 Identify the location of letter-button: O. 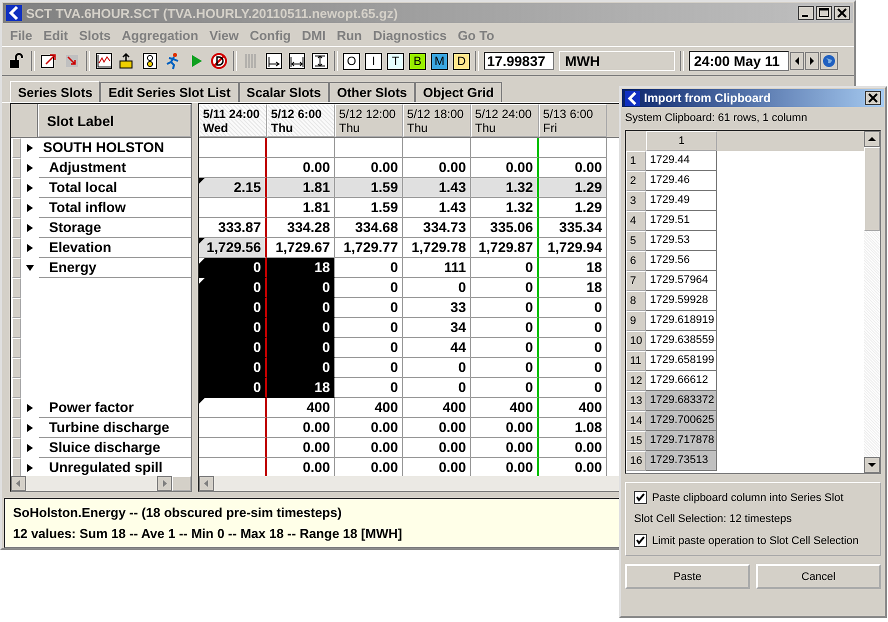
(351, 61).